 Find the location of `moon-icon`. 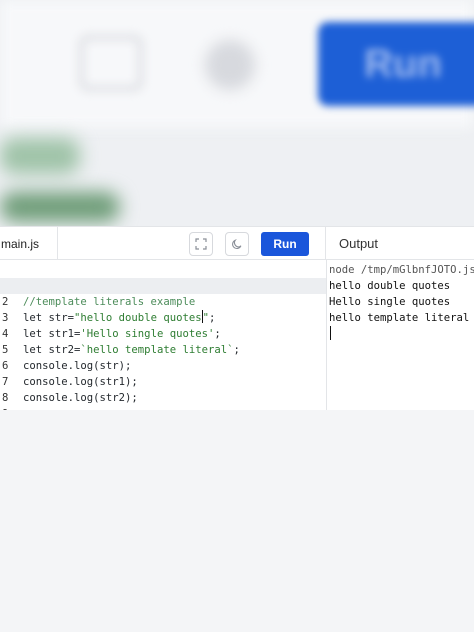

moon-icon is located at coordinates (237, 244).